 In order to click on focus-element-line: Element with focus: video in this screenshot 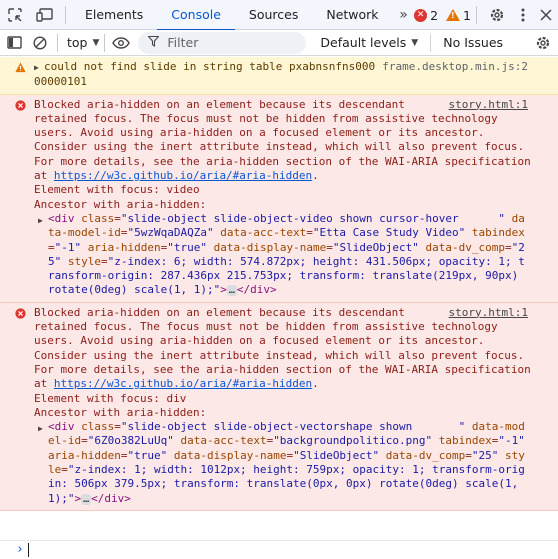, I will do `click(117, 190)`.